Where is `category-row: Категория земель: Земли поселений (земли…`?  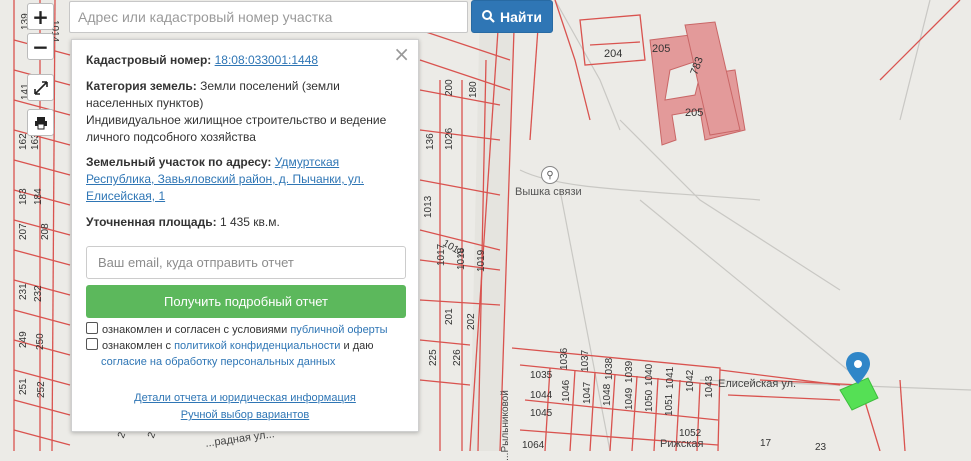
category-row: Категория земель: Земли поселений (земли… is located at coordinates (245, 112).